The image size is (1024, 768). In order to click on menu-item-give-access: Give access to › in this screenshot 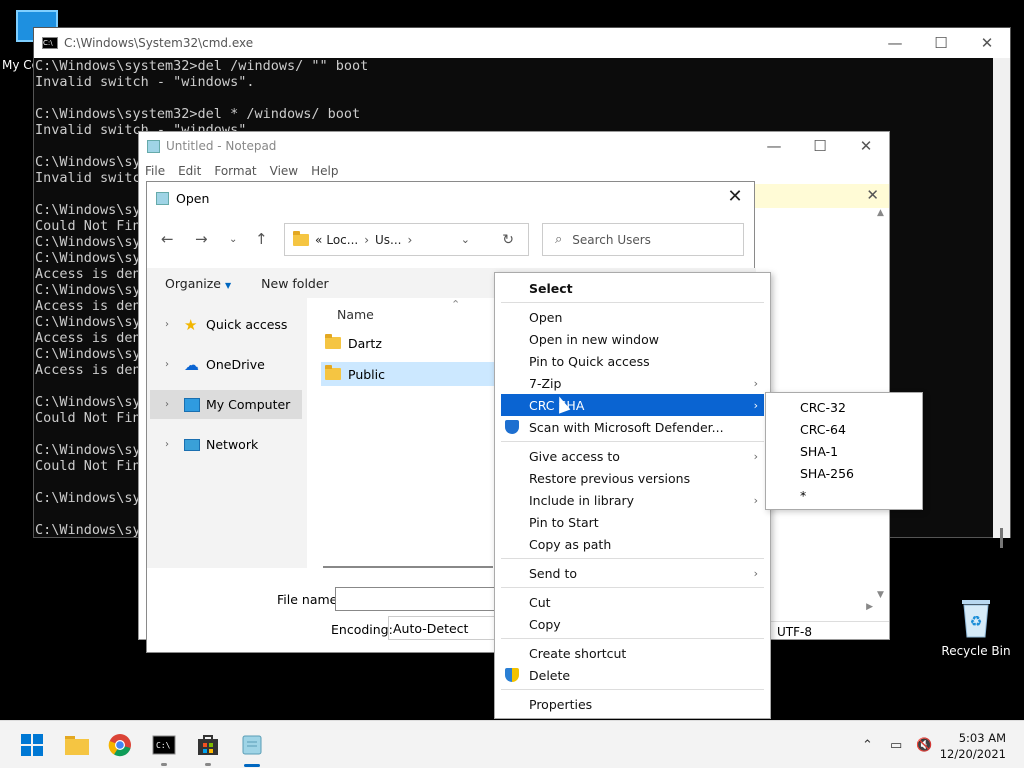, I will do `click(632, 456)`.